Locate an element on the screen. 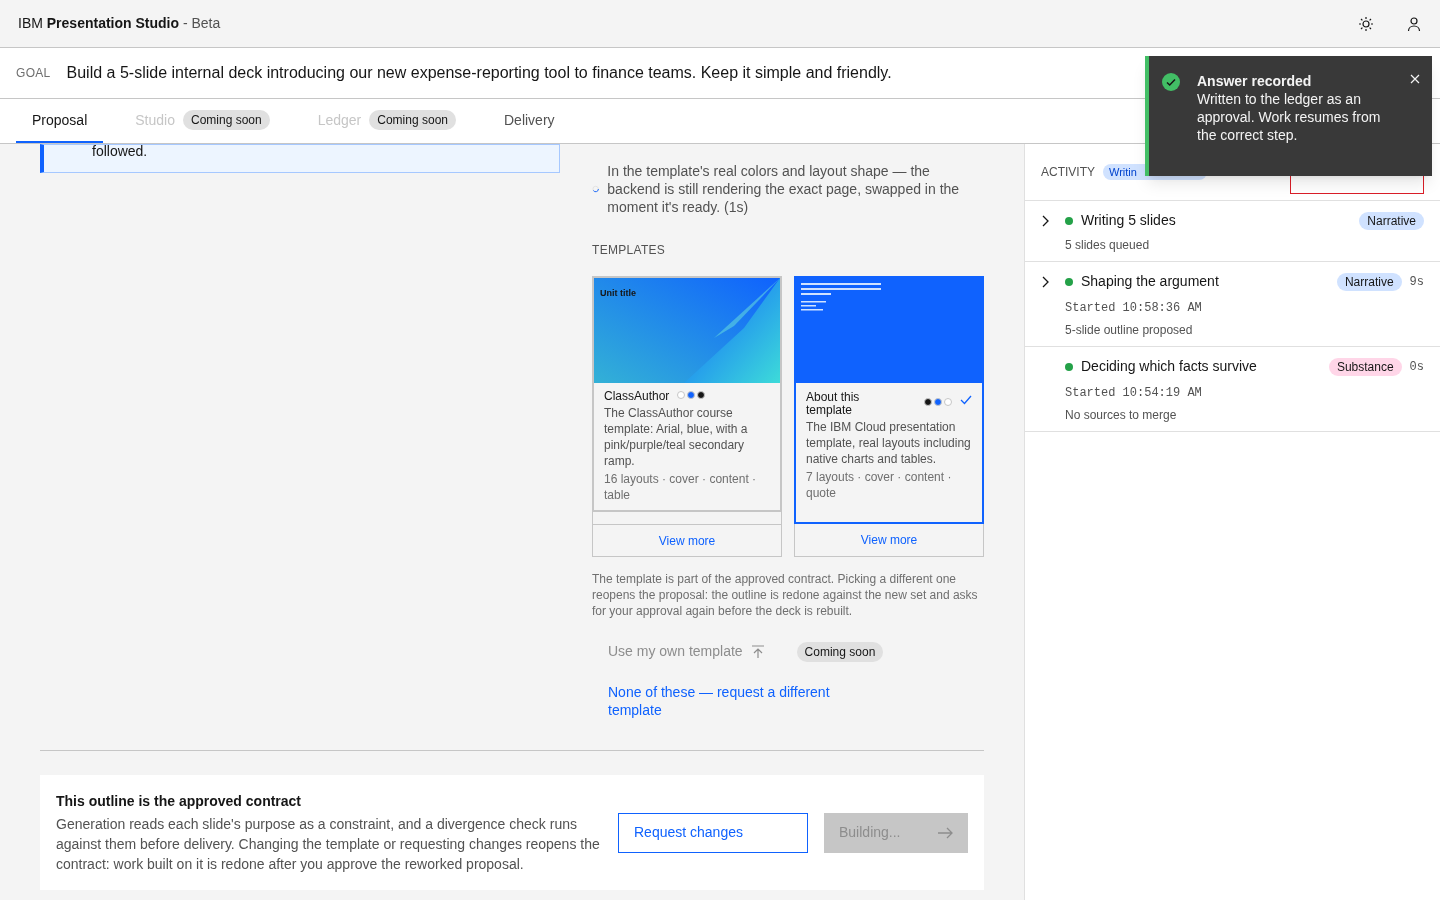  start-time: Started 10:58:36 AM is located at coordinates (1134, 308).